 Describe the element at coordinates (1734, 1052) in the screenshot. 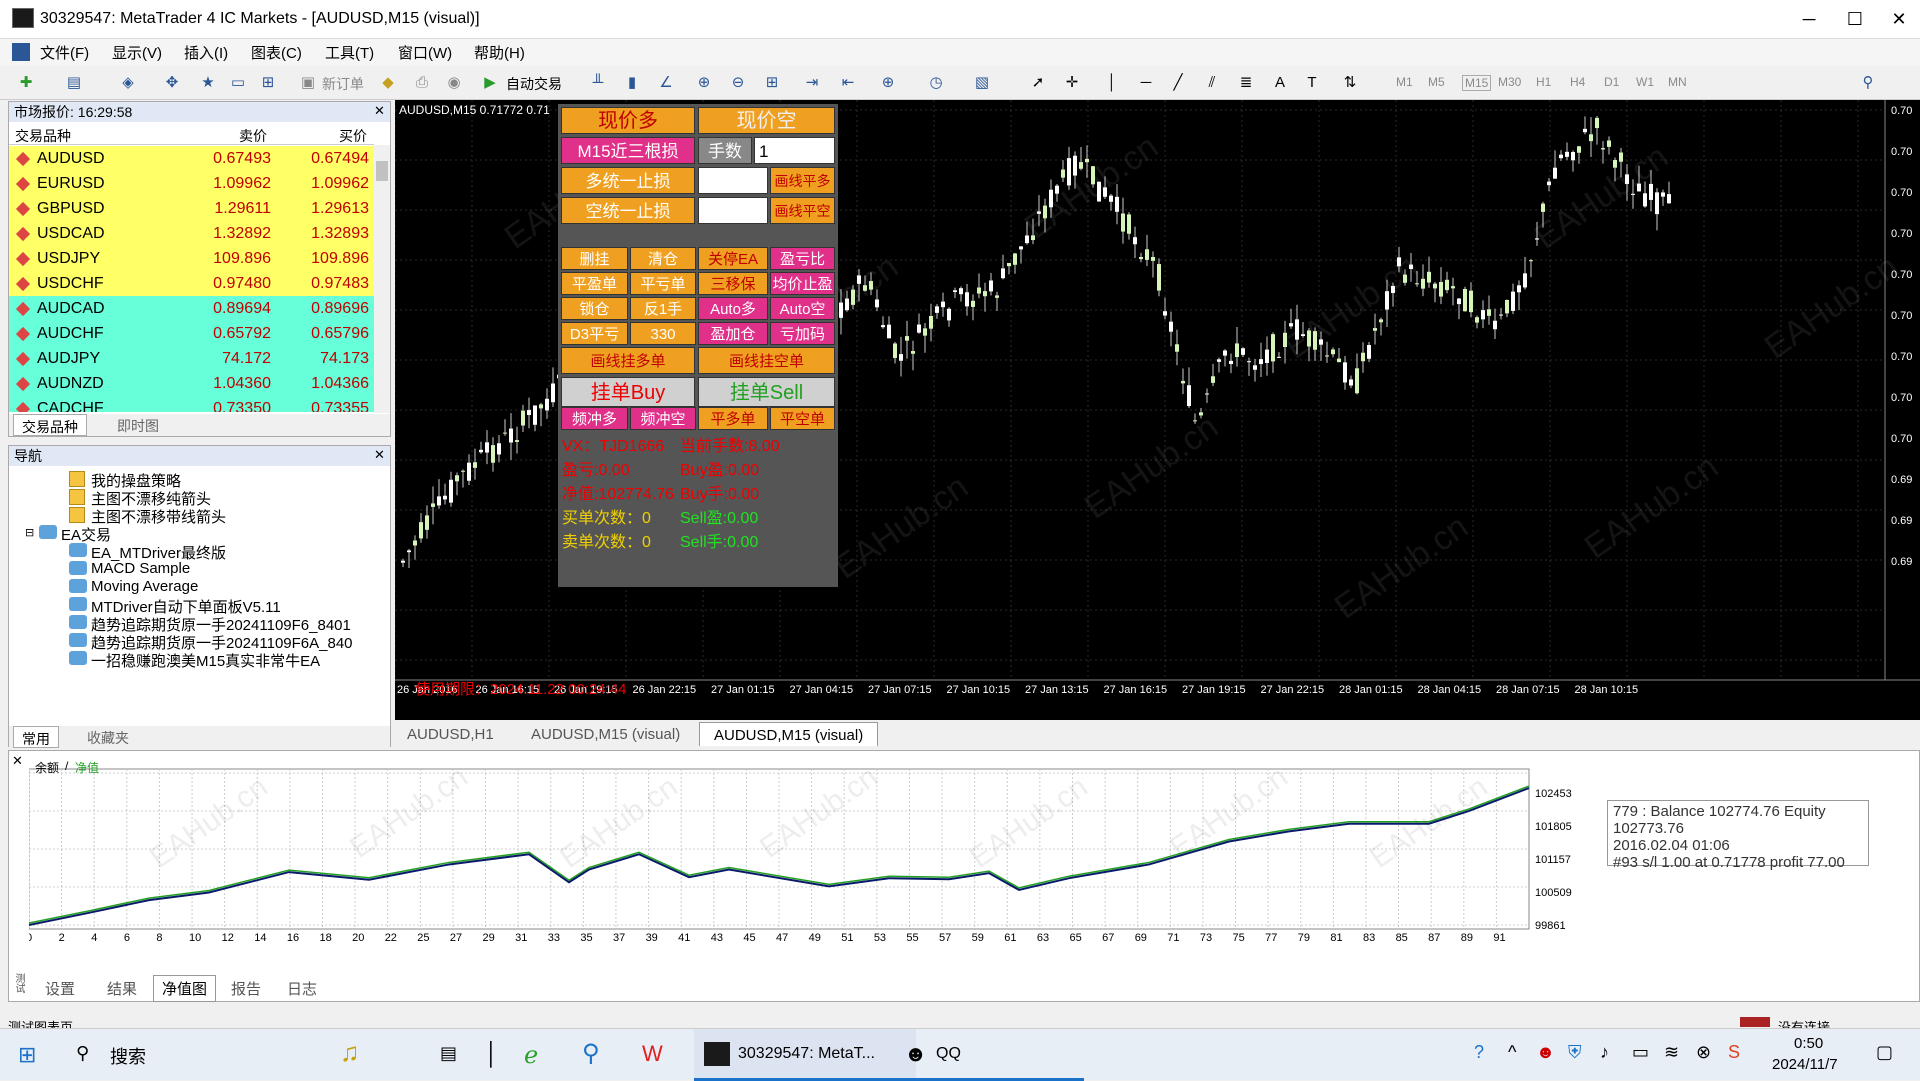

I see `app-tray-icon: S` at that location.